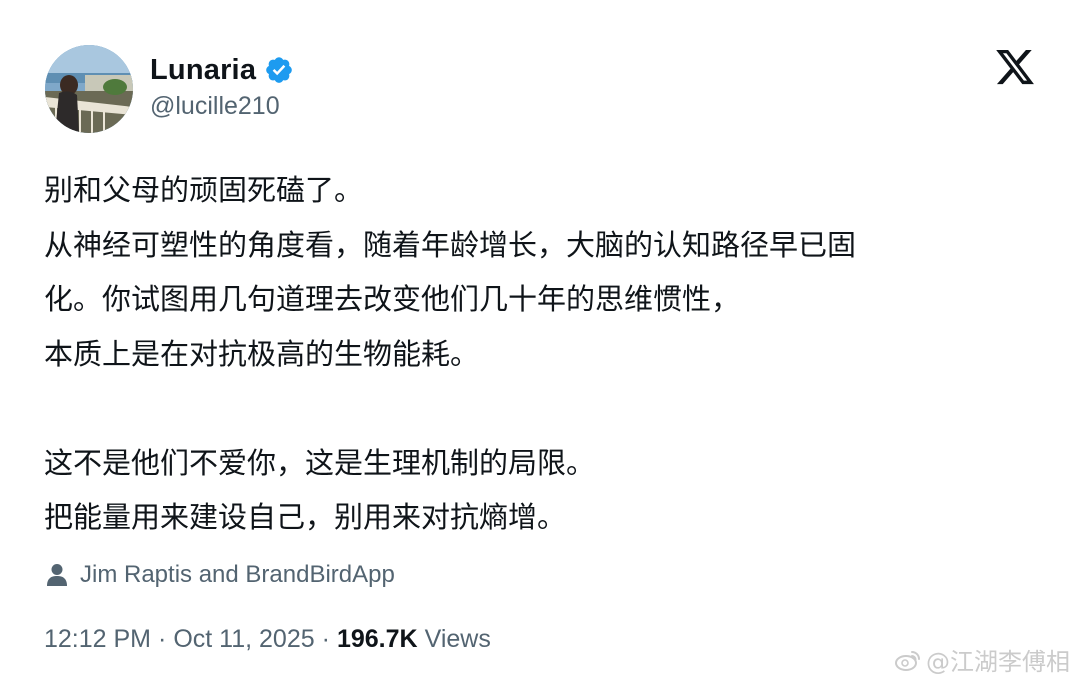 The image size is (1080, 687). Describe the element at coordinates (215, 106) in the screenshot. I see `author-handle: @lucille210` at that location.